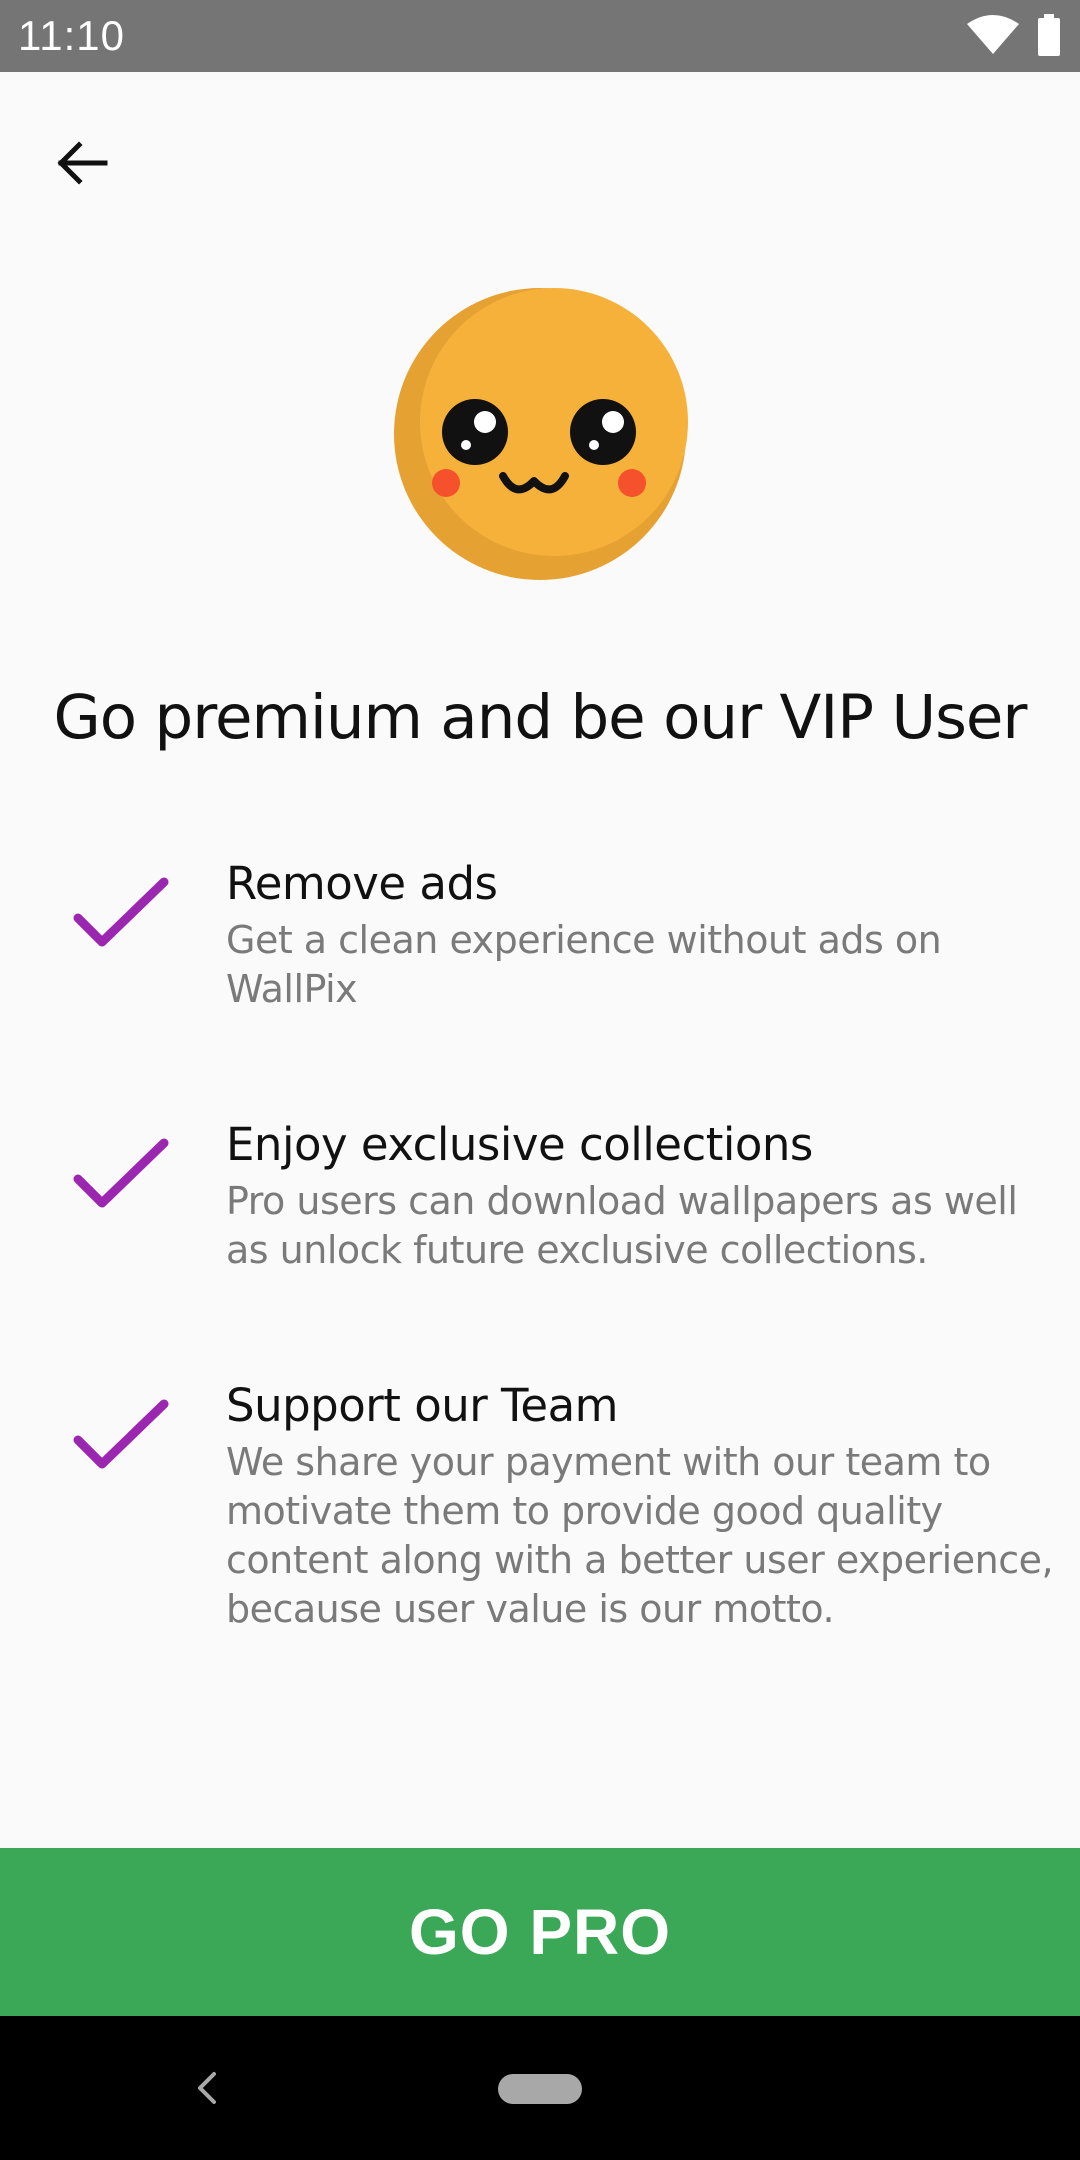  I want to click on battery-icon, so click(1049, 35).